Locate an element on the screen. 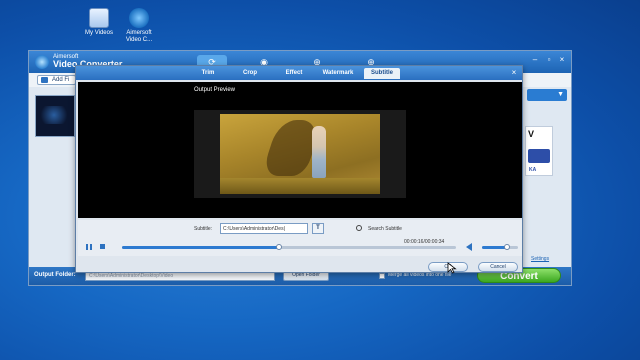  seek-slider is located at coordinates (289, 247).